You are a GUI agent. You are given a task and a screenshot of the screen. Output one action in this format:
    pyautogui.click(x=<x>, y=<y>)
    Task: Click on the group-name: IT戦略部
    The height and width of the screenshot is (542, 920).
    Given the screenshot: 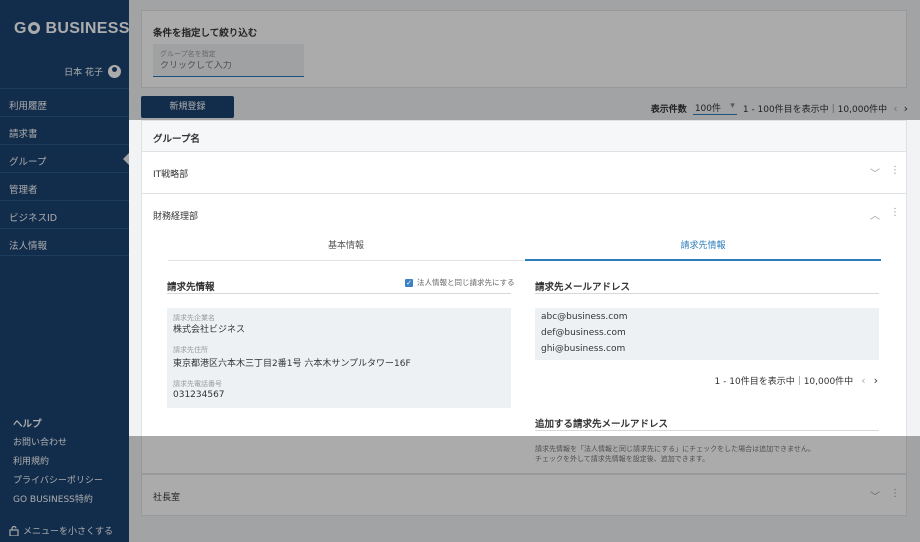 What is the action you would take?
    pyautogui.click(x=171, y=175)
    